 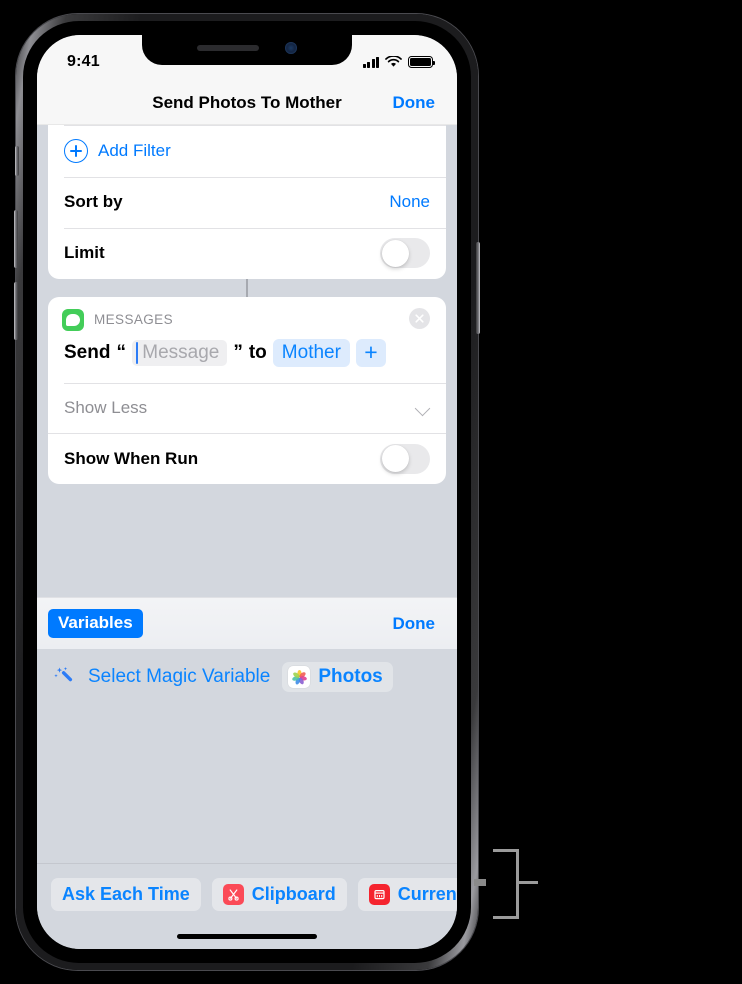 I want to click on to-preposition-label: to, so click(x=257, y=352).